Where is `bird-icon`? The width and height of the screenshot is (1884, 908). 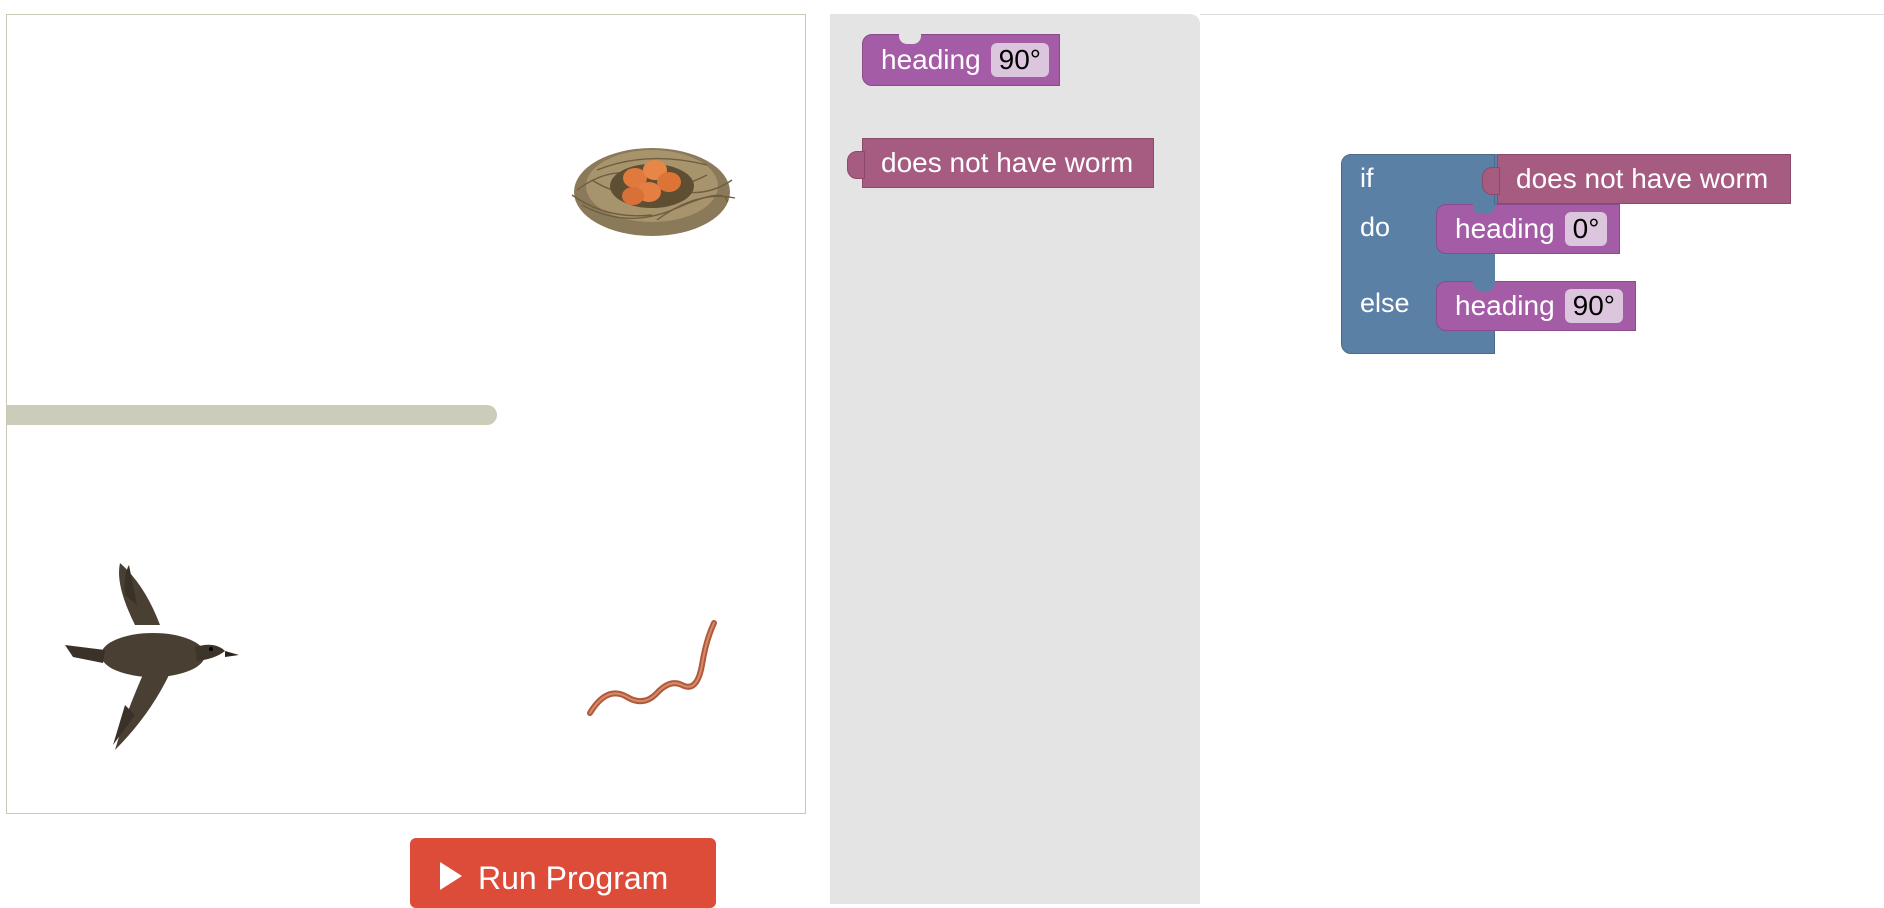
bird-icon is located at coordinates (152, 656).